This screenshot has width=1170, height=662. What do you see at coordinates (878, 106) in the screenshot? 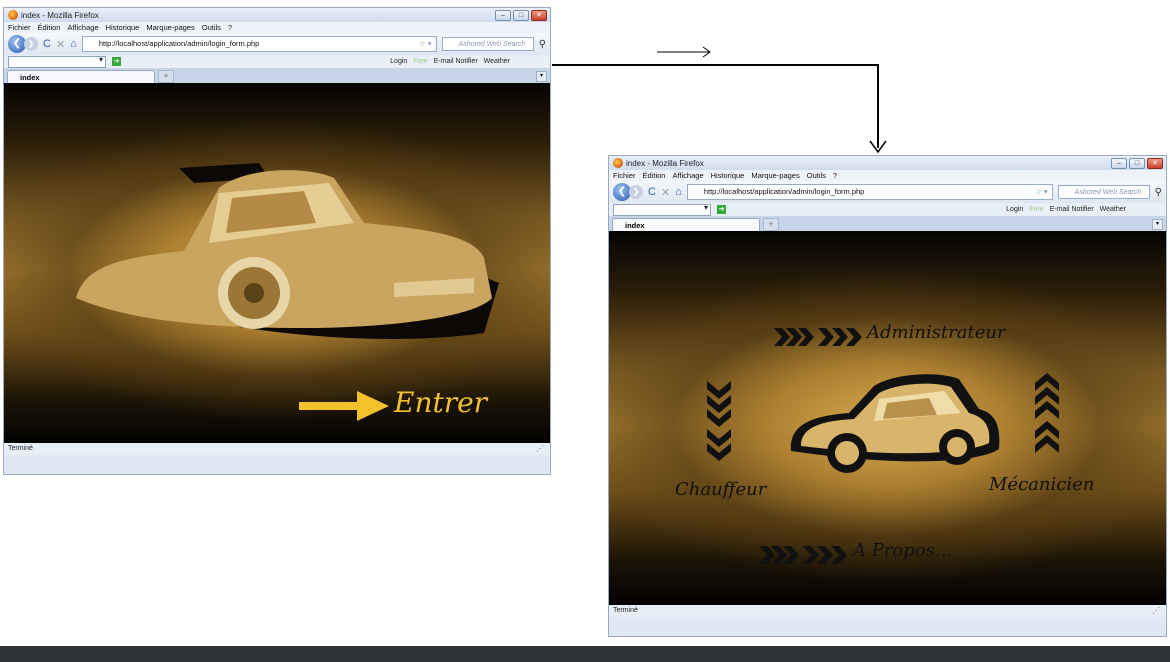
I see `connector-line-vertical` at bounding box center [878, 106].